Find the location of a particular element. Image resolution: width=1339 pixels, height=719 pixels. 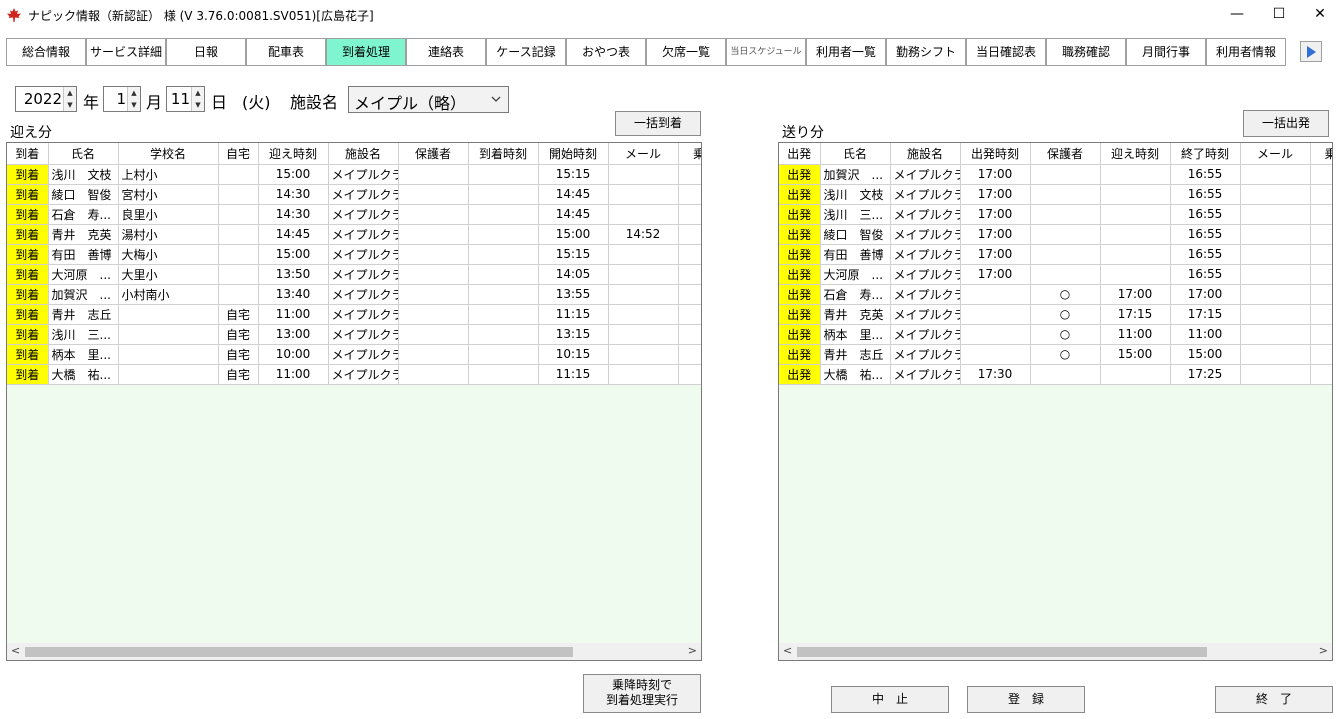

pickup-column-header: 保護者 is located at coordinates (433, 154).